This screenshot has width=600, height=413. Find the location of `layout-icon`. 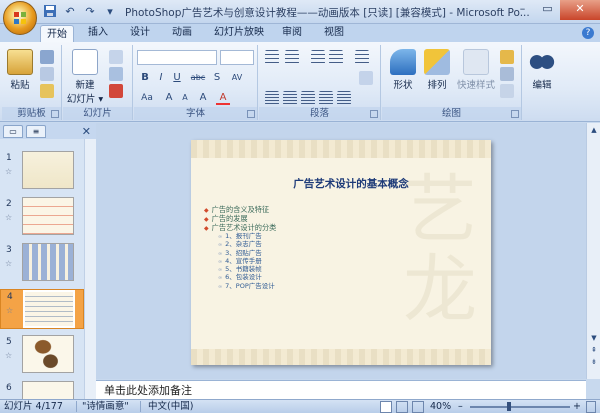

layout-icon is located at coordinates (116, 57).